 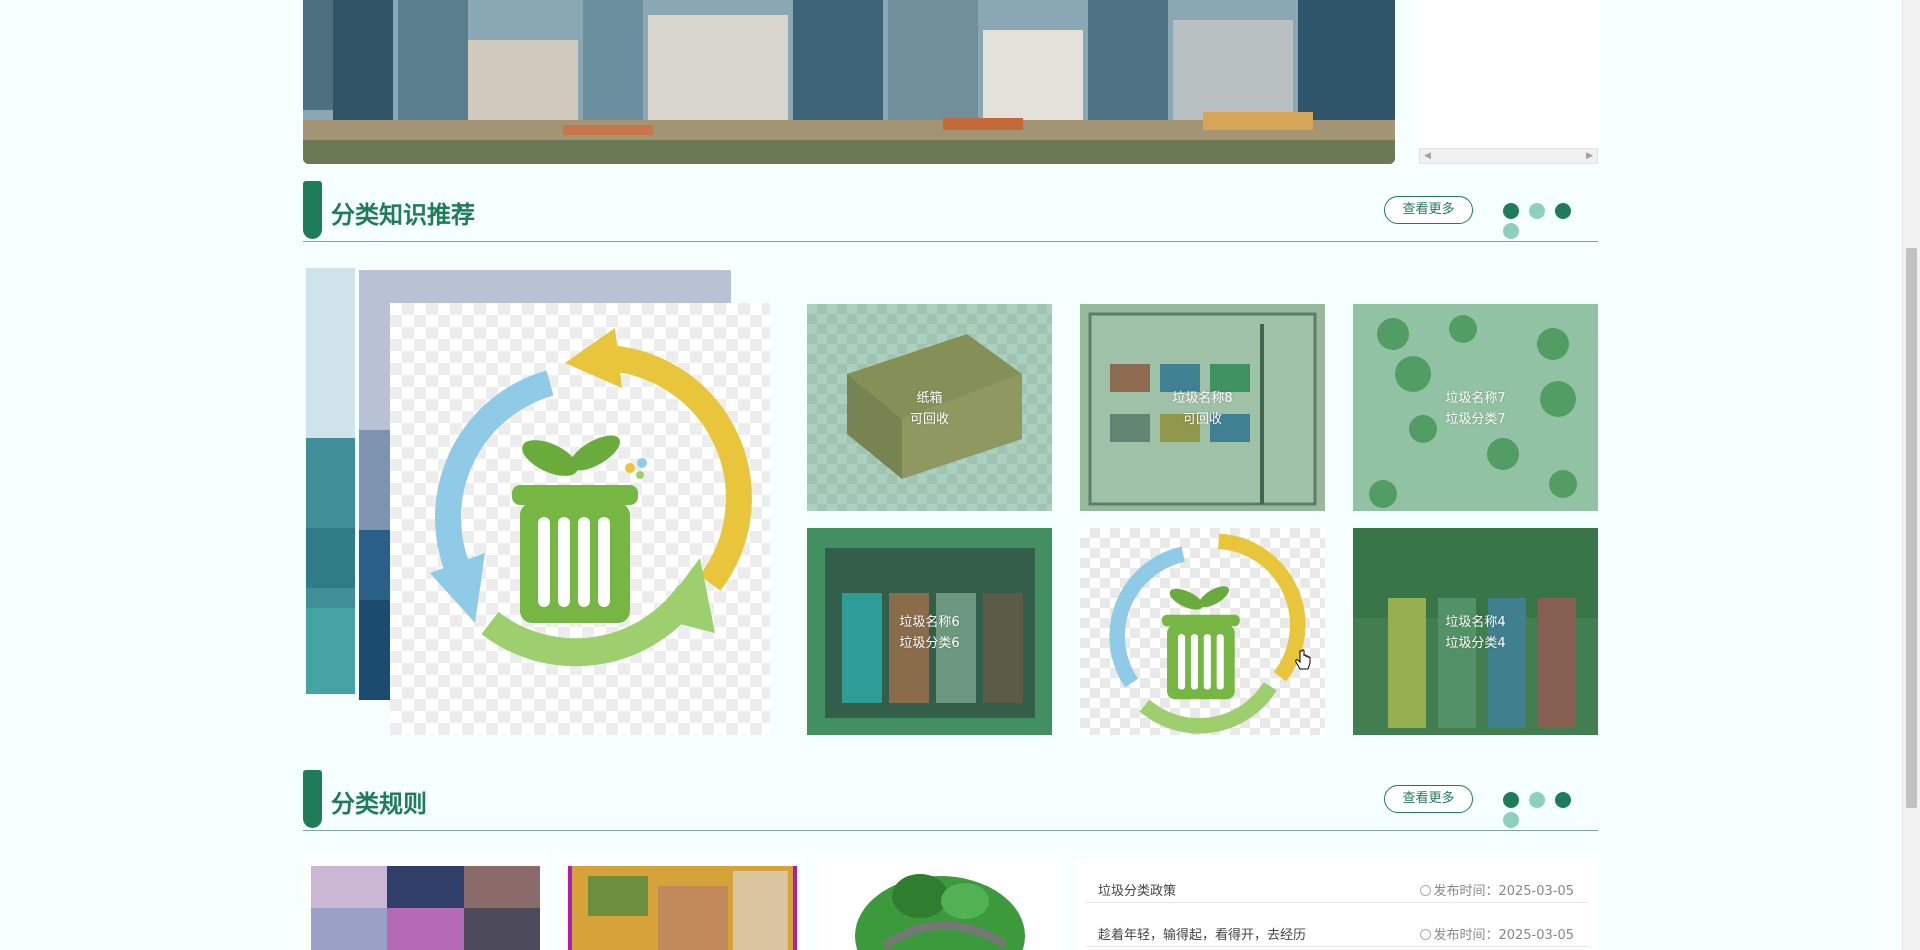 I want to click on card-caption: 垃圾名称7 垃圾分类7, so click(x=1475, y=409).